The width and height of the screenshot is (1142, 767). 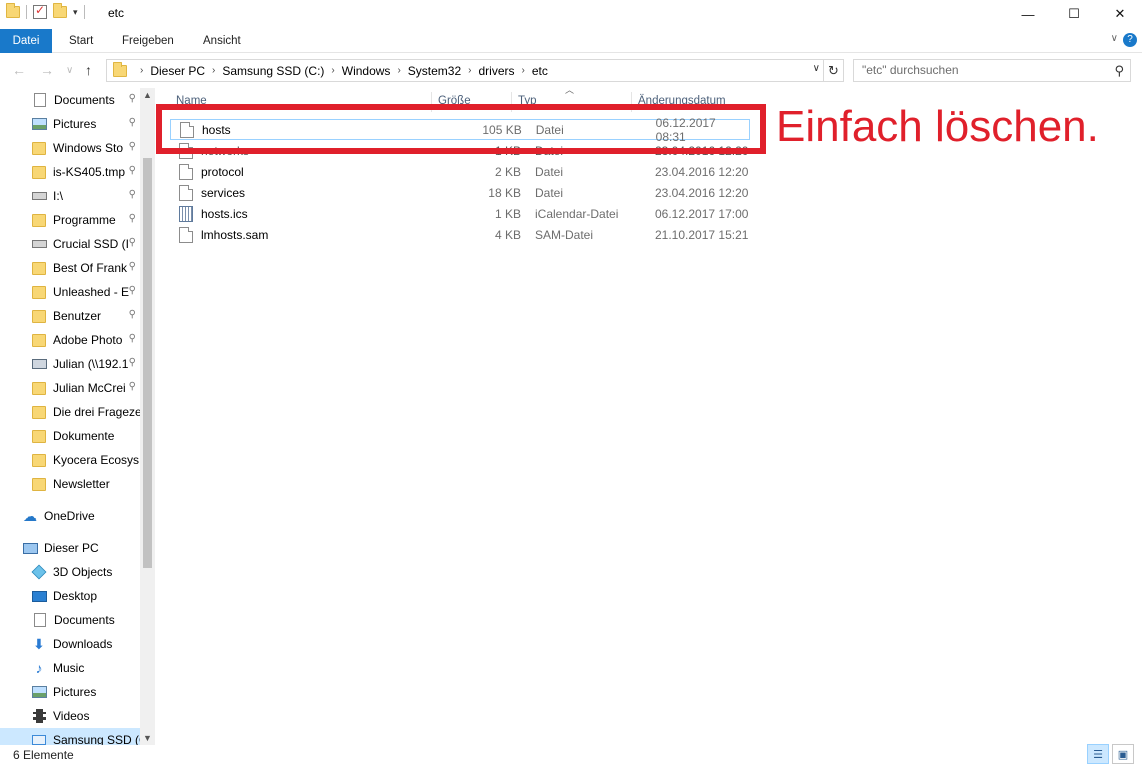 I want to click on file-type: iCalendar-Datei, so click(x=577, y=213).